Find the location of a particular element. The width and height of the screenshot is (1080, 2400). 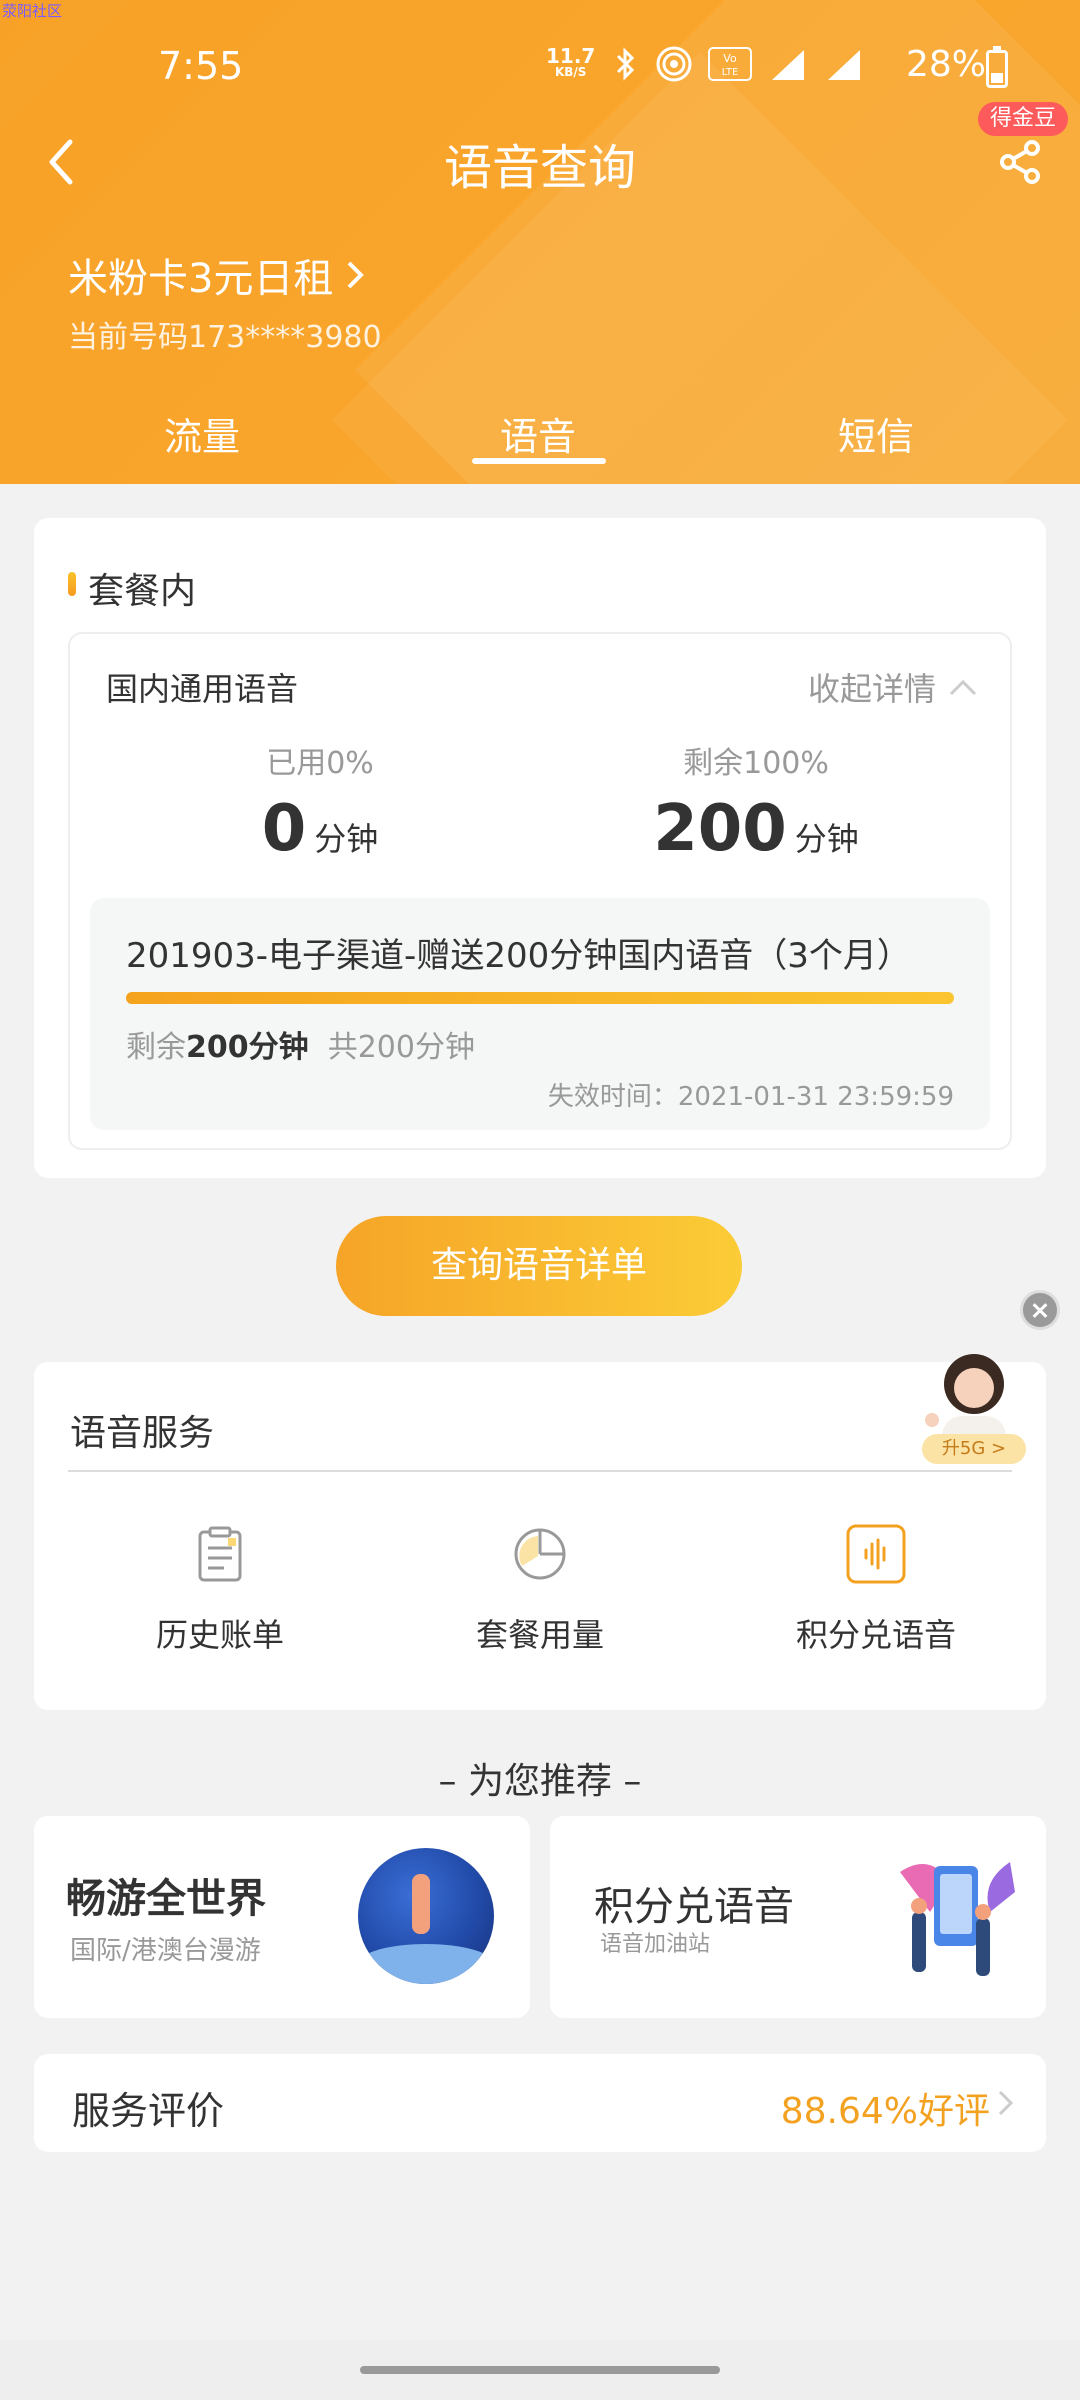

battery-icon is located at coordinates (997, 67).